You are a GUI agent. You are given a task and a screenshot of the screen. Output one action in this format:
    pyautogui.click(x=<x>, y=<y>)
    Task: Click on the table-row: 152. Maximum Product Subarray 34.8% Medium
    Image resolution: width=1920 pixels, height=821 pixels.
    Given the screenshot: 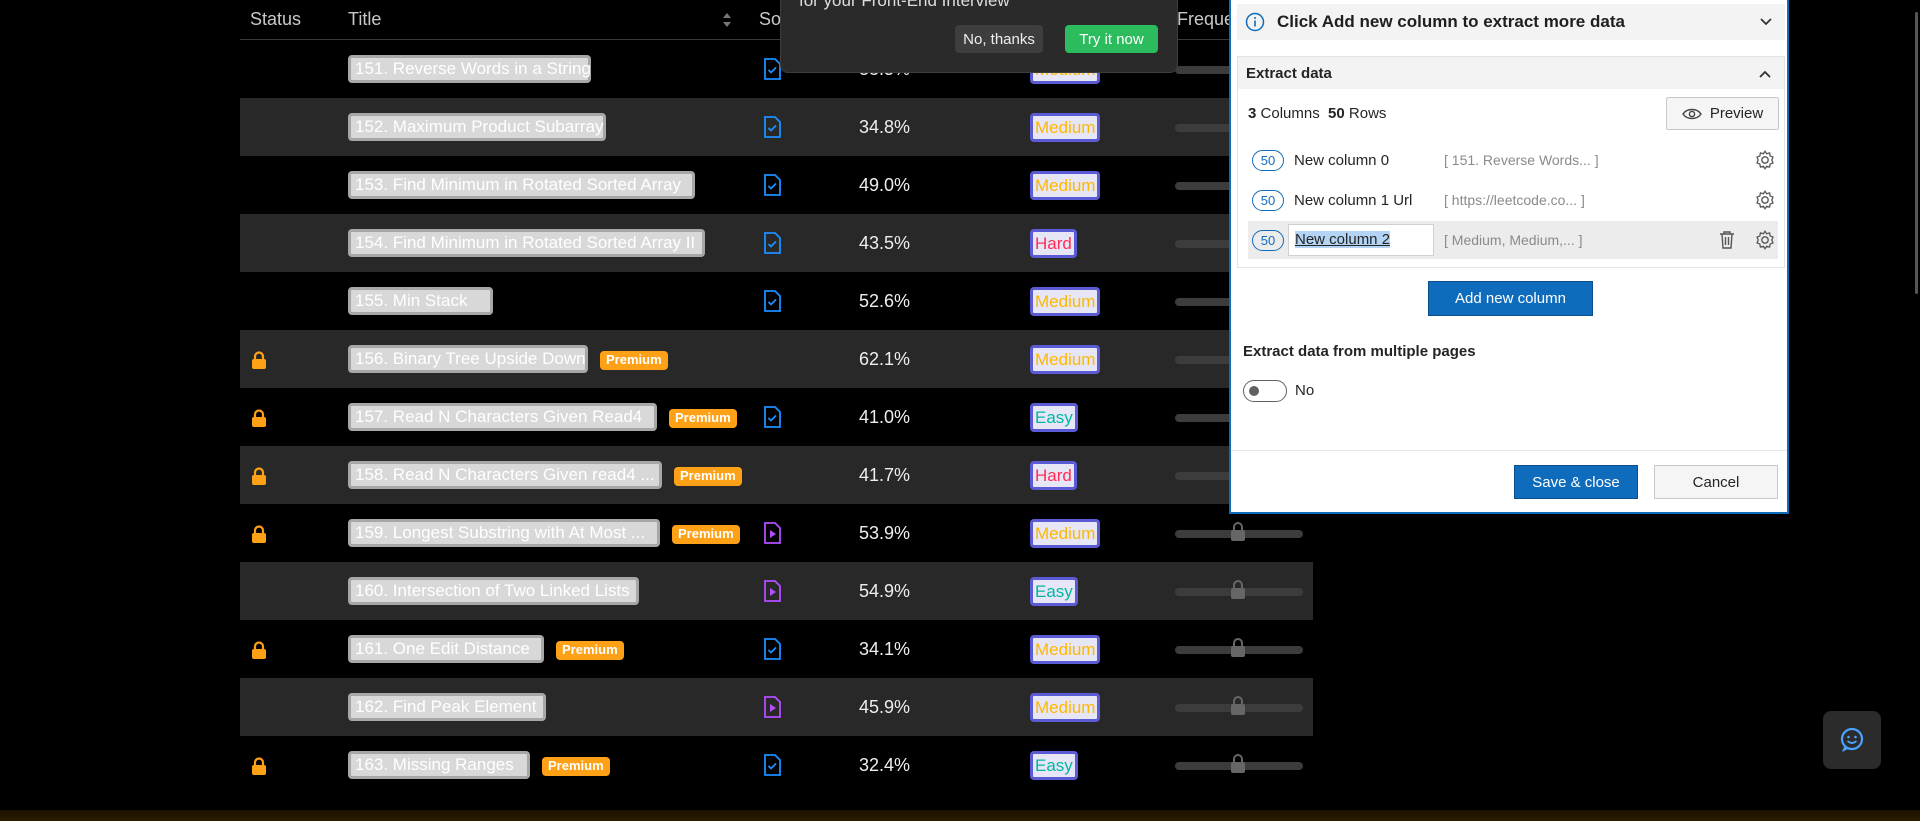 What is the action you would take?
    pyautogui.click(x=776, y=127)
    